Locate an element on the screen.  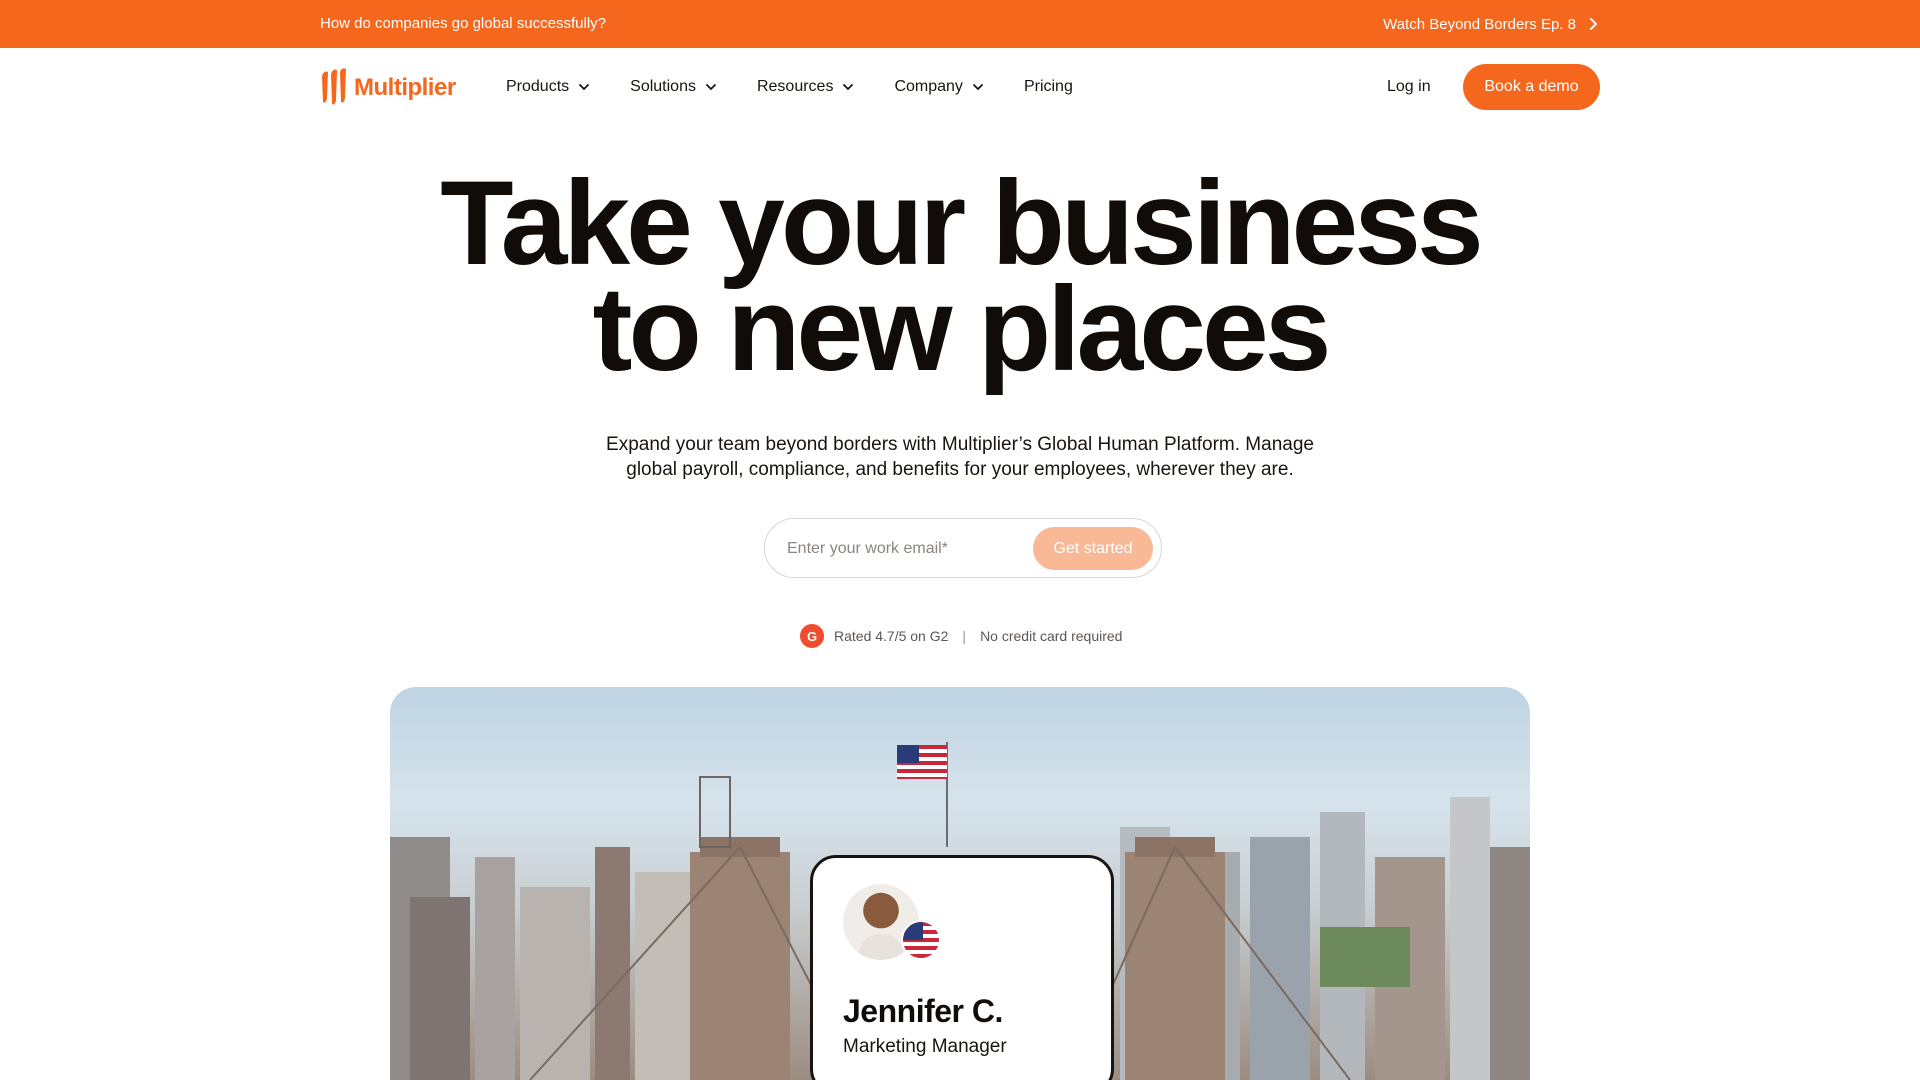
announcement-link: How do companies go global successfully? is located at coordinates (463, 24).